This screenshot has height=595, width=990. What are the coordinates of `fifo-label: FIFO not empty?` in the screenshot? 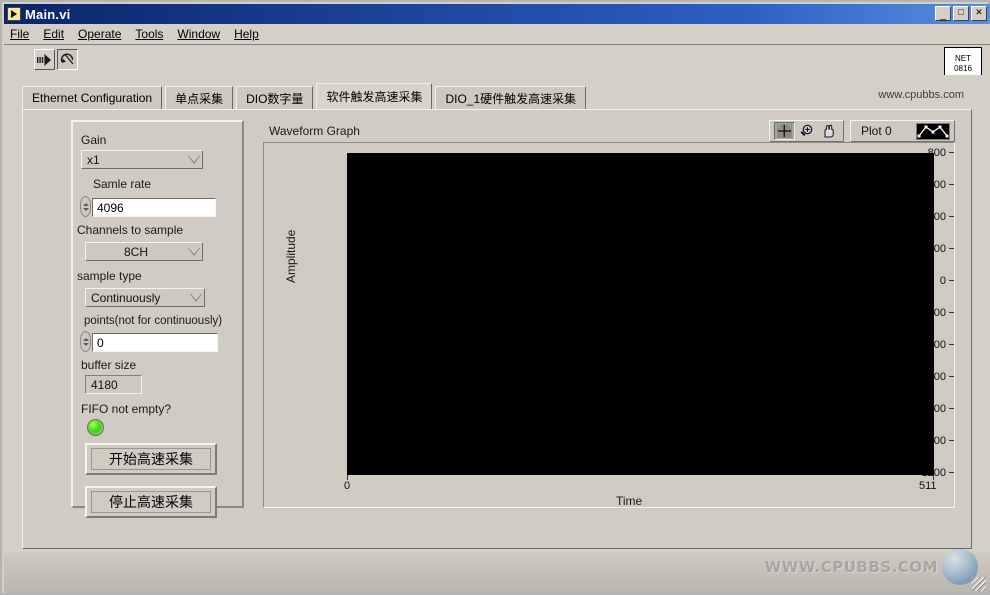 It's located at (126, 409).